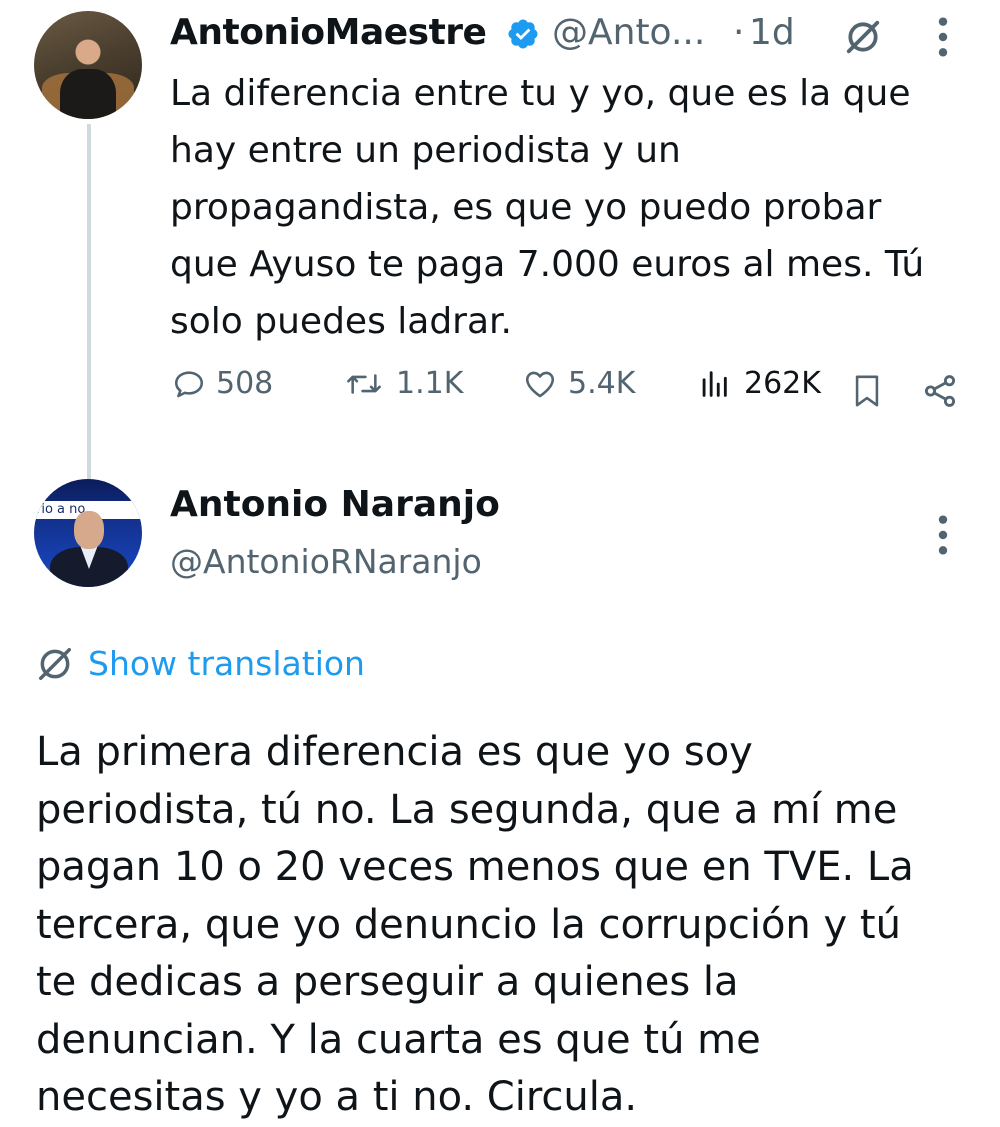 Image resolution: width=1000 pixels, height=1127 pixels. What do you see at coordinates (602, 383) in the screenshot?
I see `like-count: 5.4K` at bounding box center [602, 383].